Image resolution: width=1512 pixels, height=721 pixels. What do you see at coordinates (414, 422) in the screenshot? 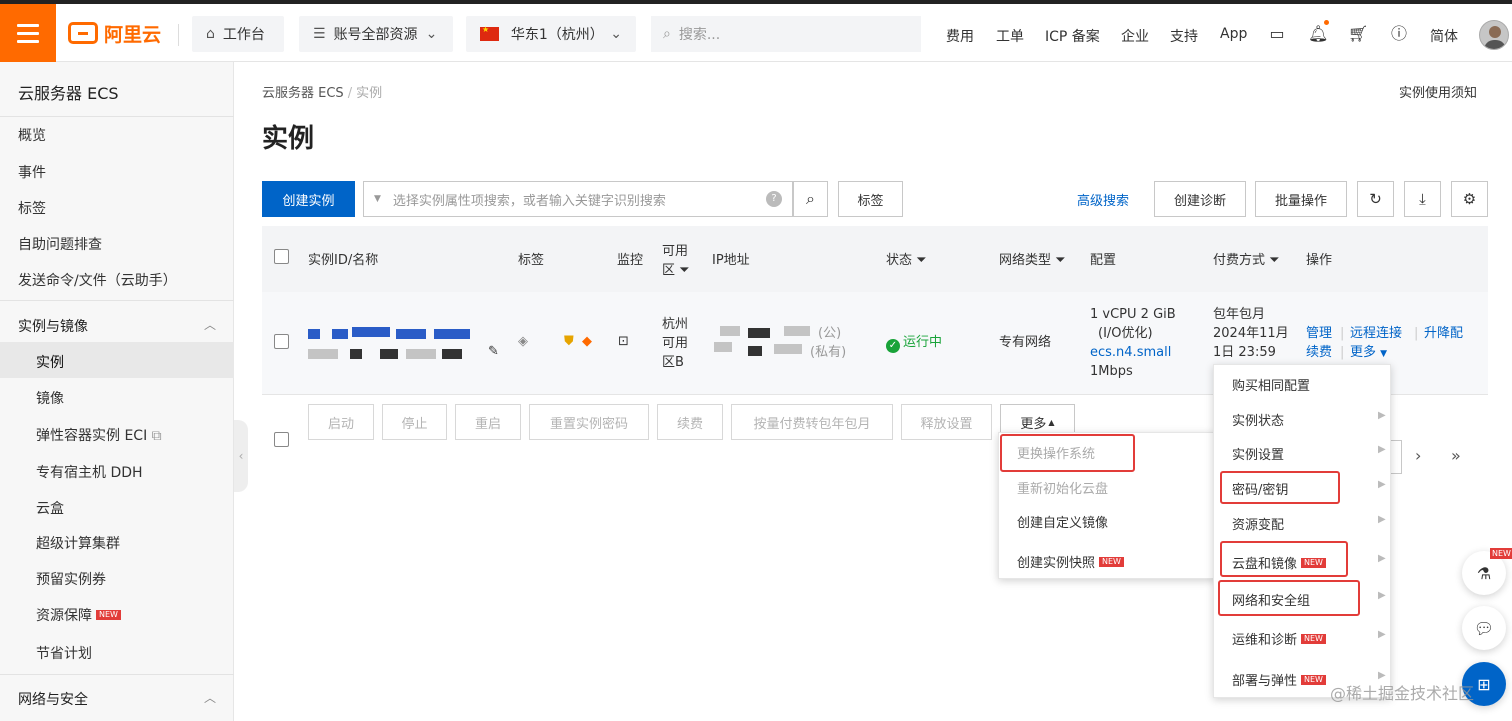
I see `stop-button: 停止` at bounding box center [414, 422].